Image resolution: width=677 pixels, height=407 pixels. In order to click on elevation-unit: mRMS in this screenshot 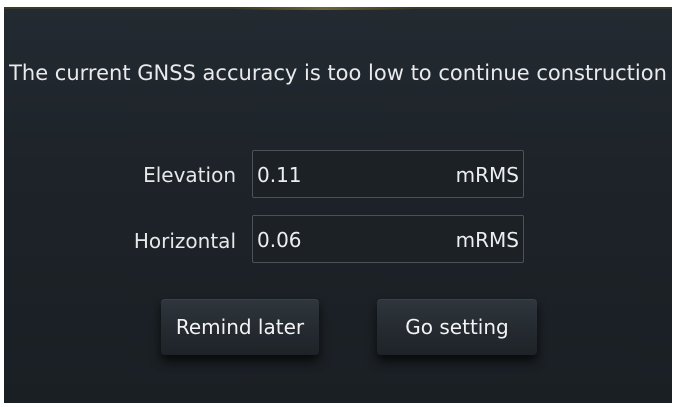, I will do `click(487, 175)`.